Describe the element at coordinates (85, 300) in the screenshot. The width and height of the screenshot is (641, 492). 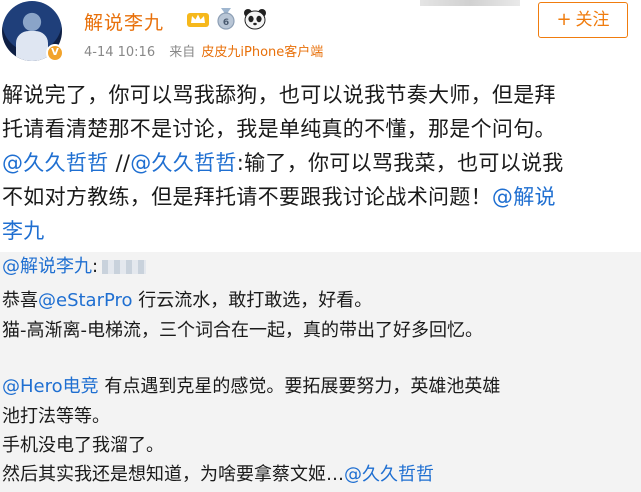
I see `mention-link: @eStarPro` at that location.